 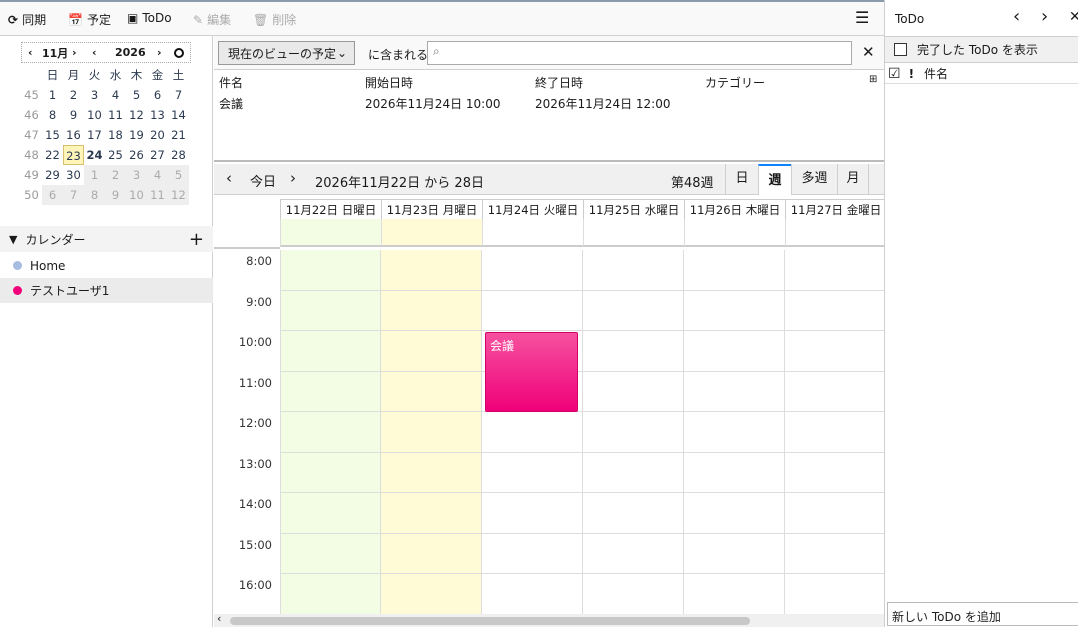 I want to click on day-cell: 19, so click(x=136, y=135).